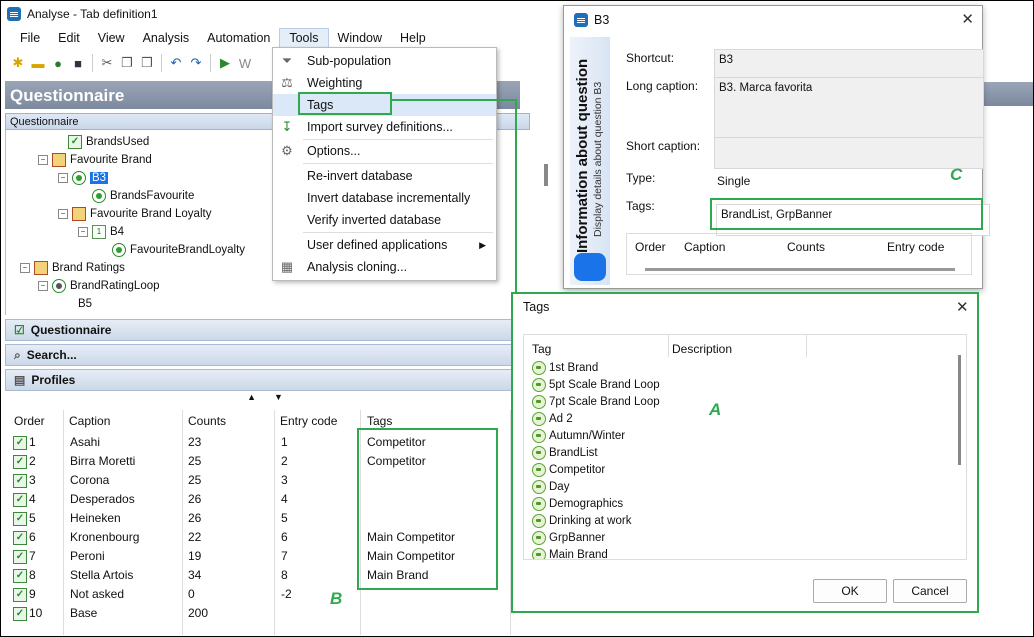 The width and height of the screenshot is (1034, 637). Describe the element at coordinates (85, 304) in the screenshot. I see `tree-item-b5: B5` at that location.